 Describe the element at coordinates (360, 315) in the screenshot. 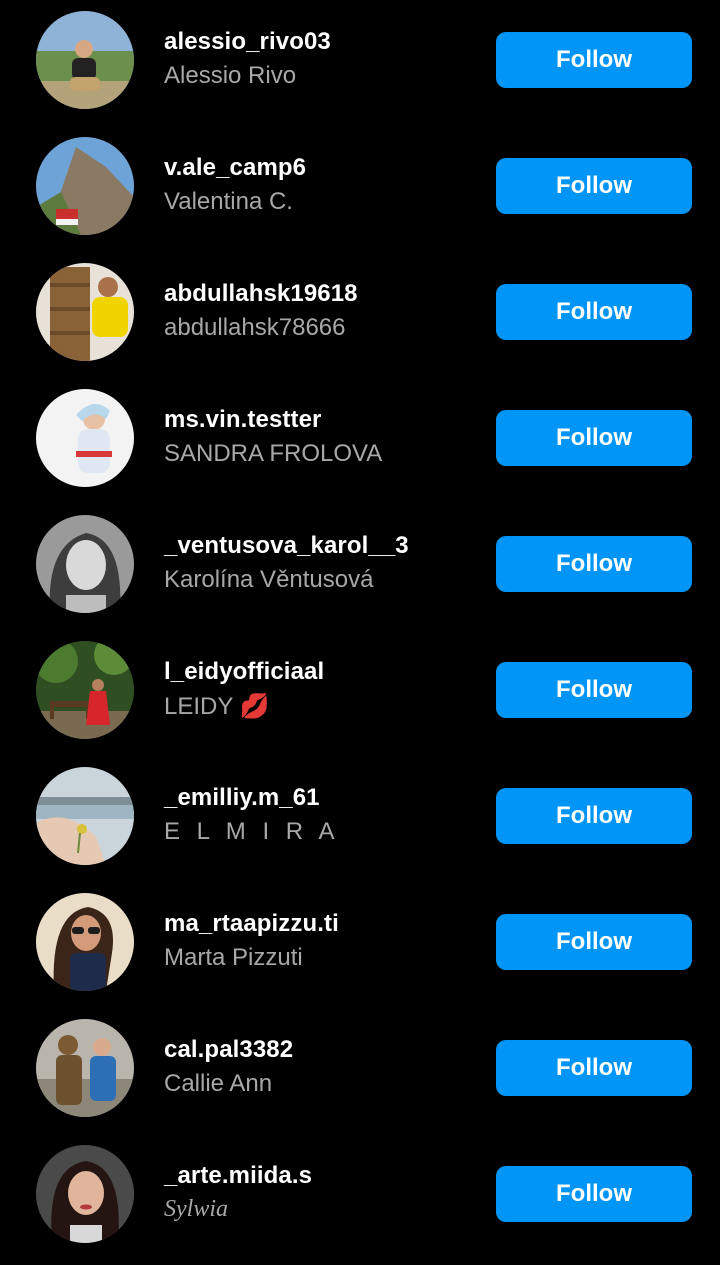

I see `list-item: abdullahsk19618 abdullahsk78666 Follow` at that location.